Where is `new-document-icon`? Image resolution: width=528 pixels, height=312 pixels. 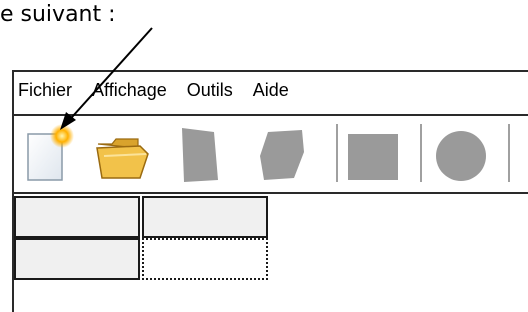 new-document-icon is located at coordinates (50, 152).